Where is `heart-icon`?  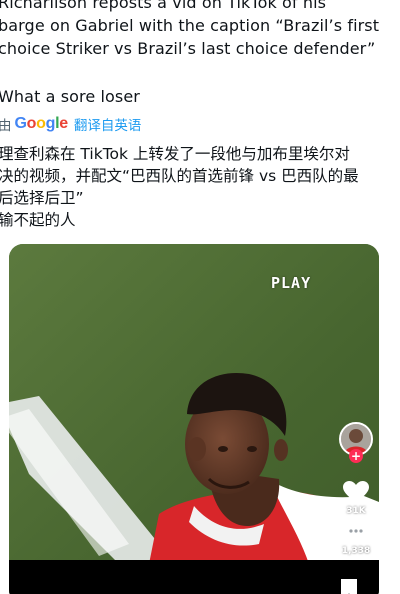
heart-icon is located at coordinates (356, 492).